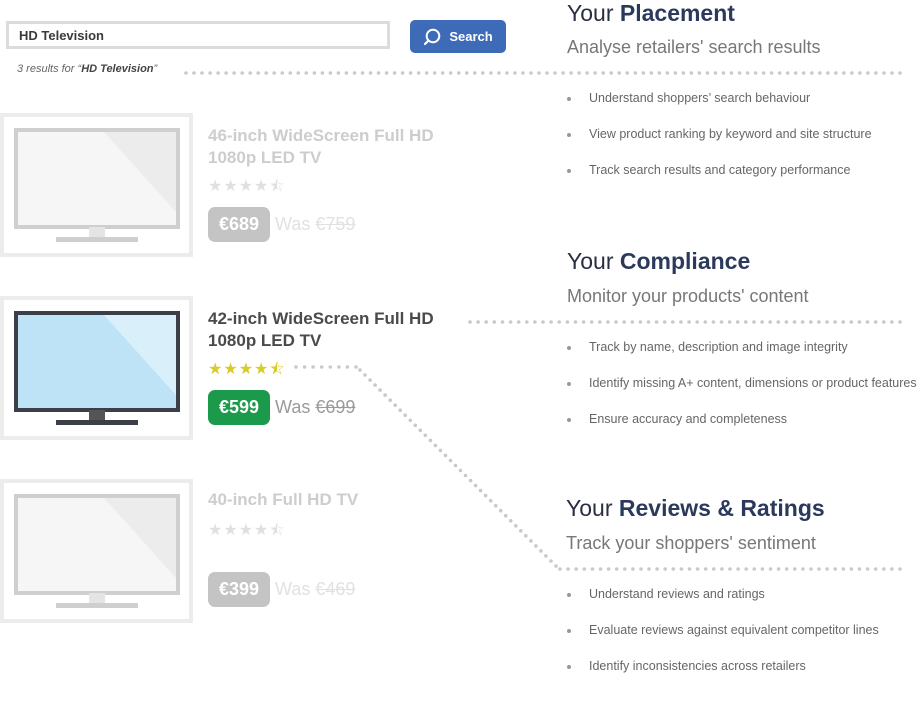 The width and height of the screenshot is (920, 704). Describe the element at coordinates (230, 551) in the screenshot. I see `product-card: 40-inch Full HD TV ★★★★⯪ €399 Was €469` at that location.